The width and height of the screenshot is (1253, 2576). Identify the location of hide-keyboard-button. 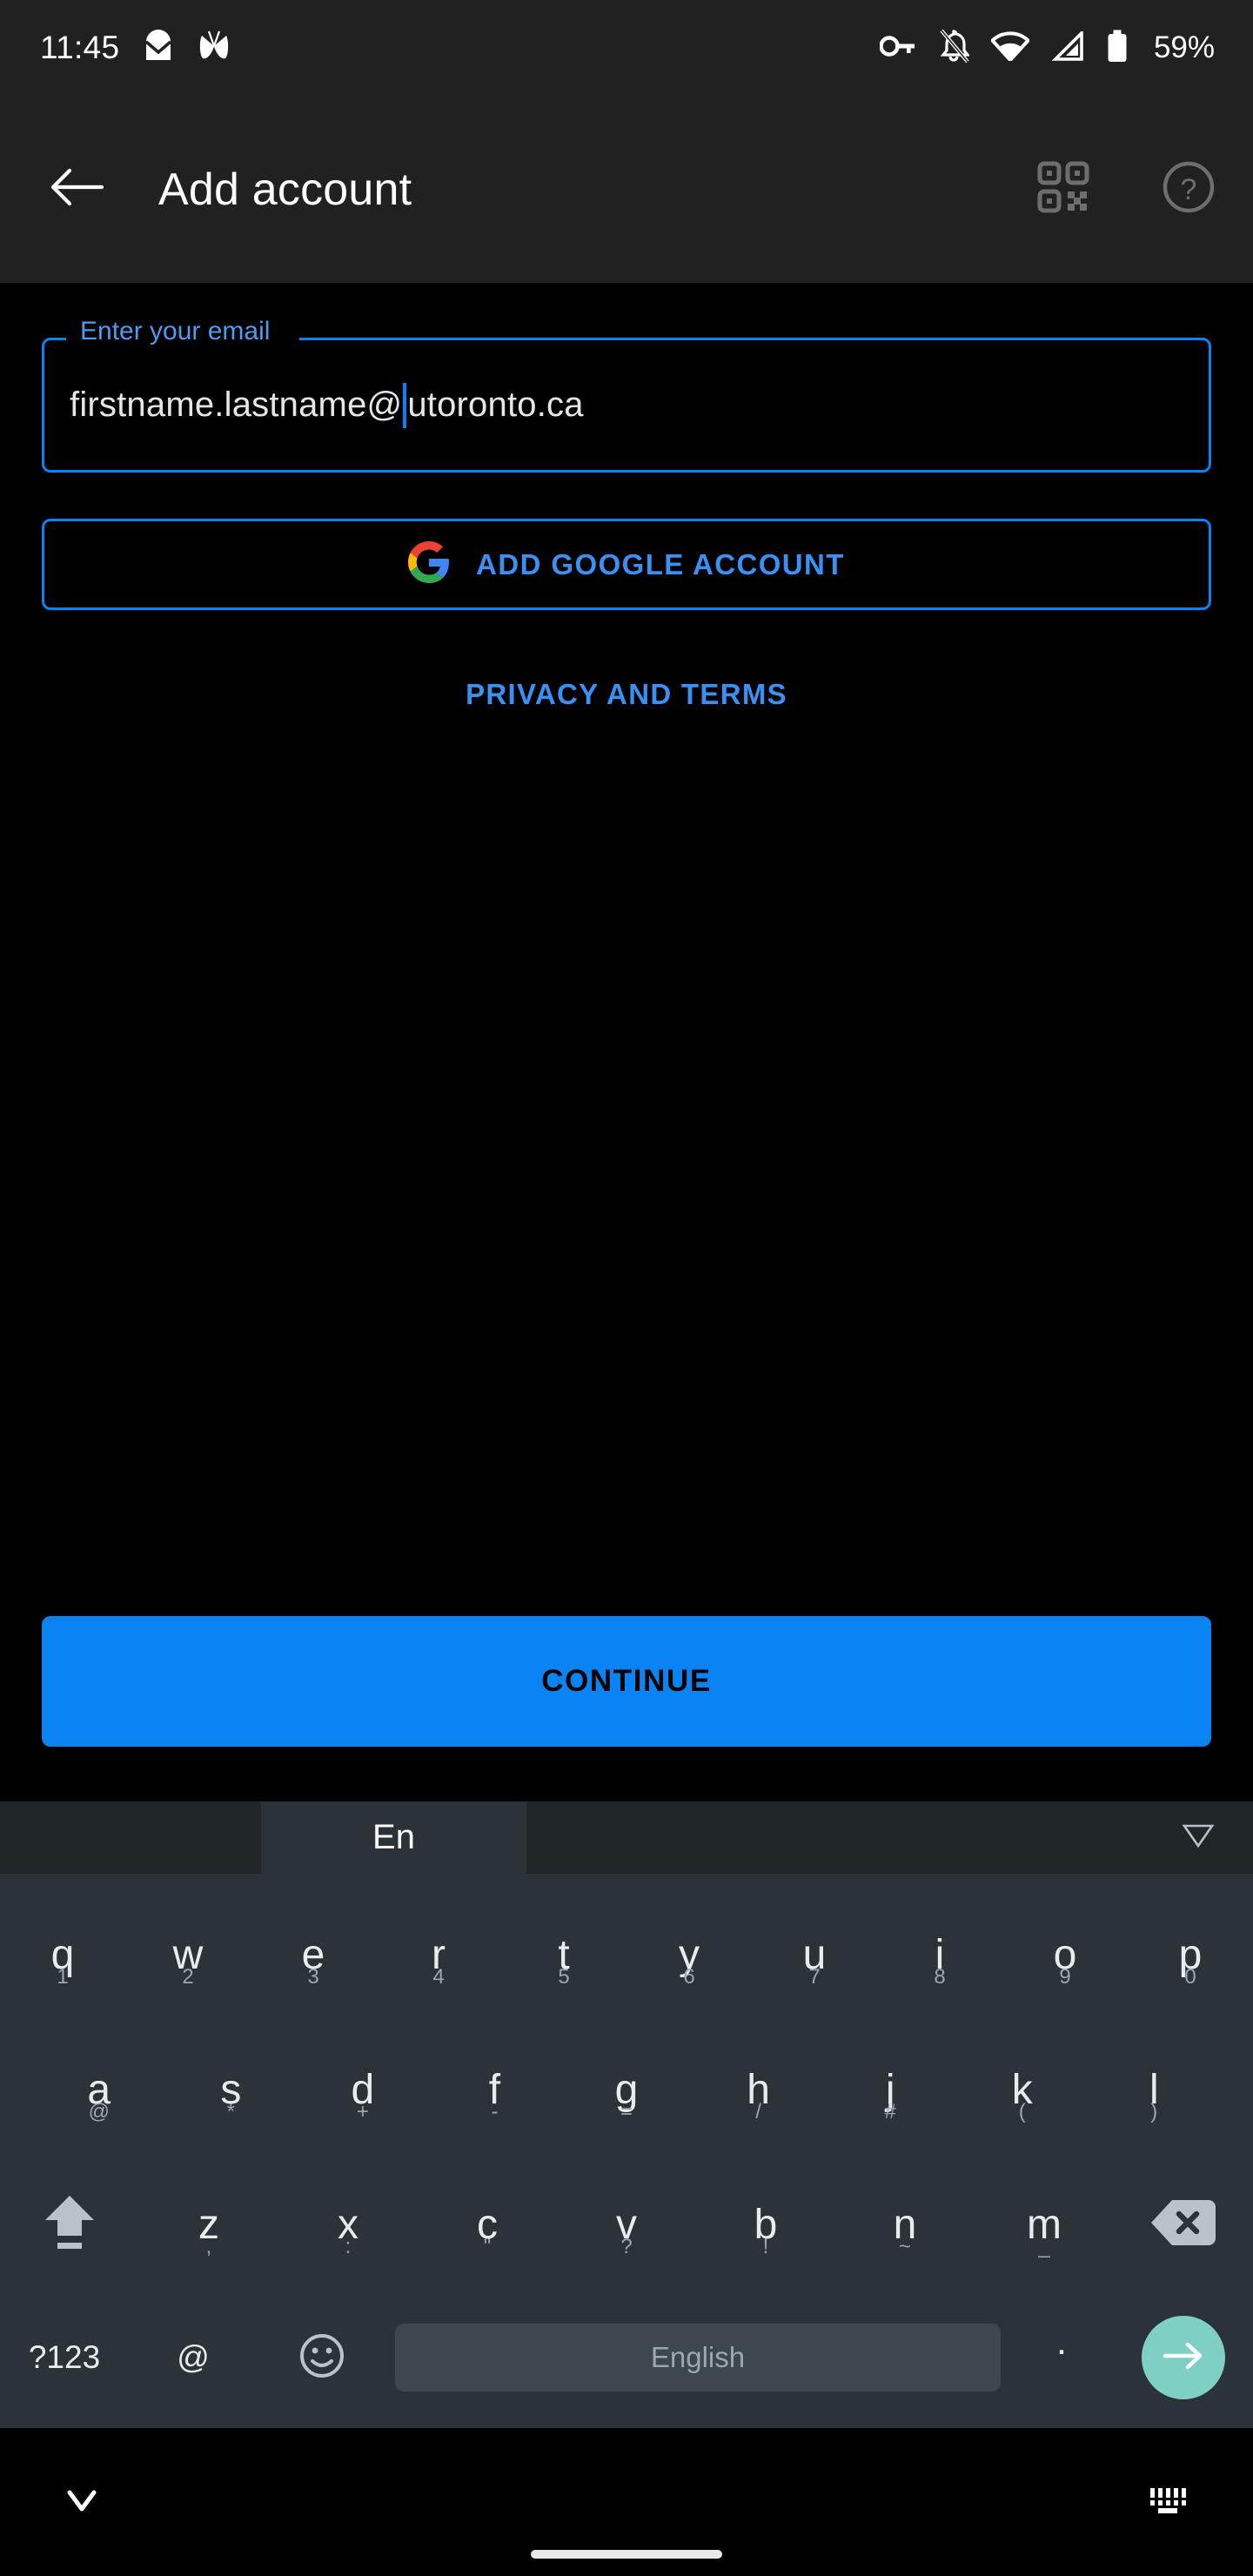
(82, 2502).